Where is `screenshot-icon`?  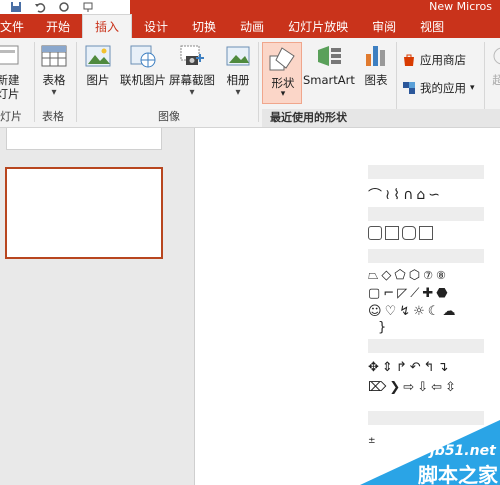 screenshot-icon is located at coordinates (192, 55).